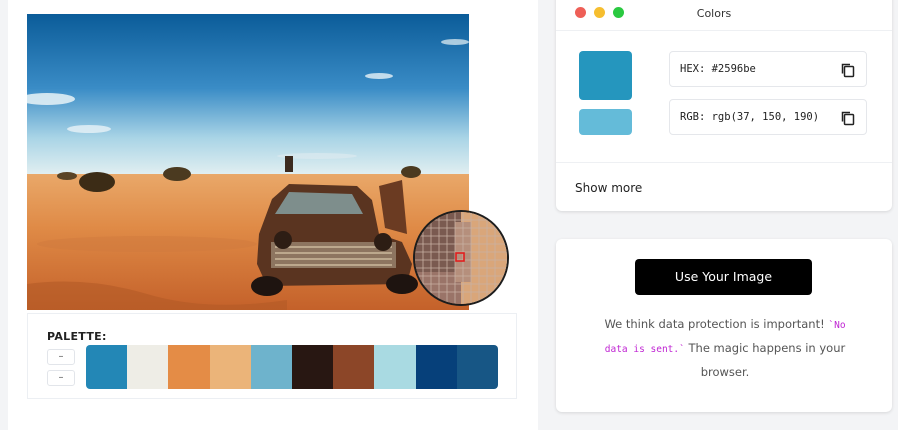 The width and height of the screenshot is (898, 430). I want to click on rgb-field: RGB: rgb(37, 150, 190), so click(768, 117).